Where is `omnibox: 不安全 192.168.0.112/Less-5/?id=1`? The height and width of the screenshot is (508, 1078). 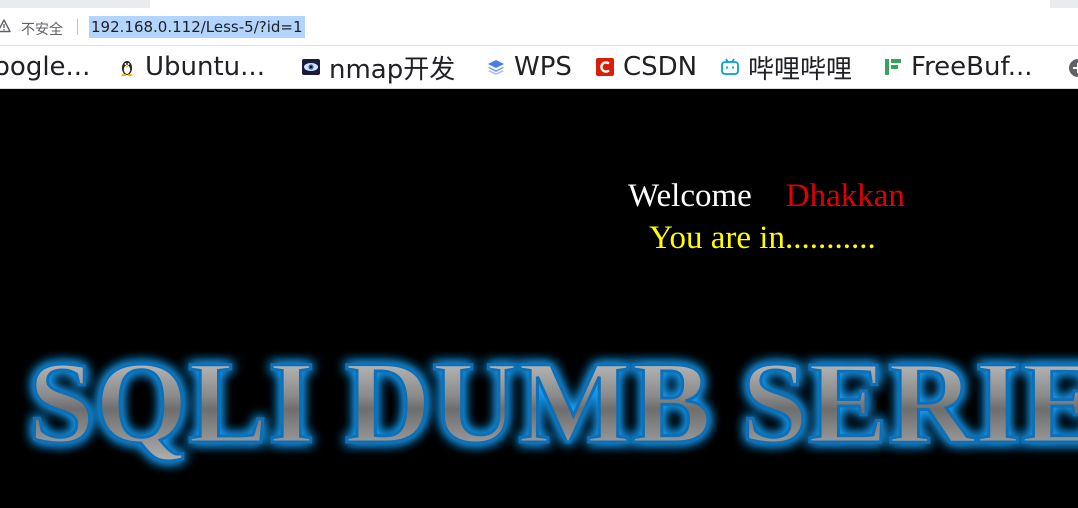 omnibox: 不安全 192.168.0.112/Less-5/?id=1 is located at coordinates (539, 26).